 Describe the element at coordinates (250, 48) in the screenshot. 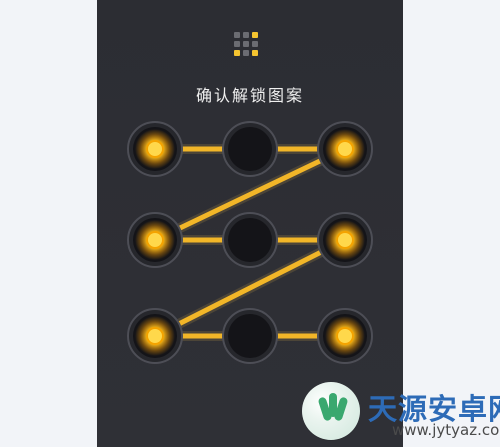

I see `pattern-preview` at that location.